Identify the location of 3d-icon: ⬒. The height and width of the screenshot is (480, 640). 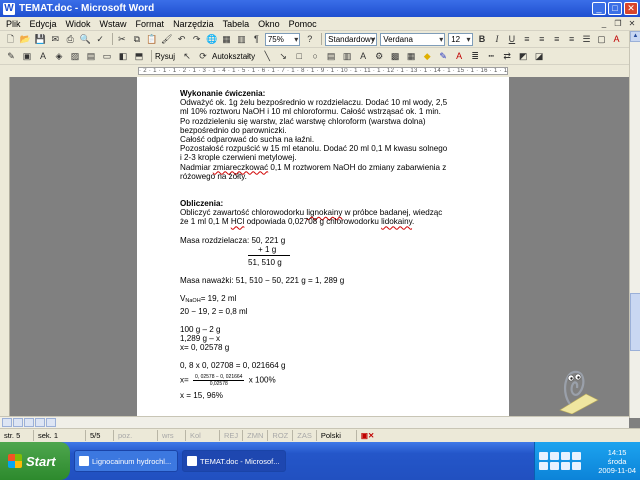
(139, 56).